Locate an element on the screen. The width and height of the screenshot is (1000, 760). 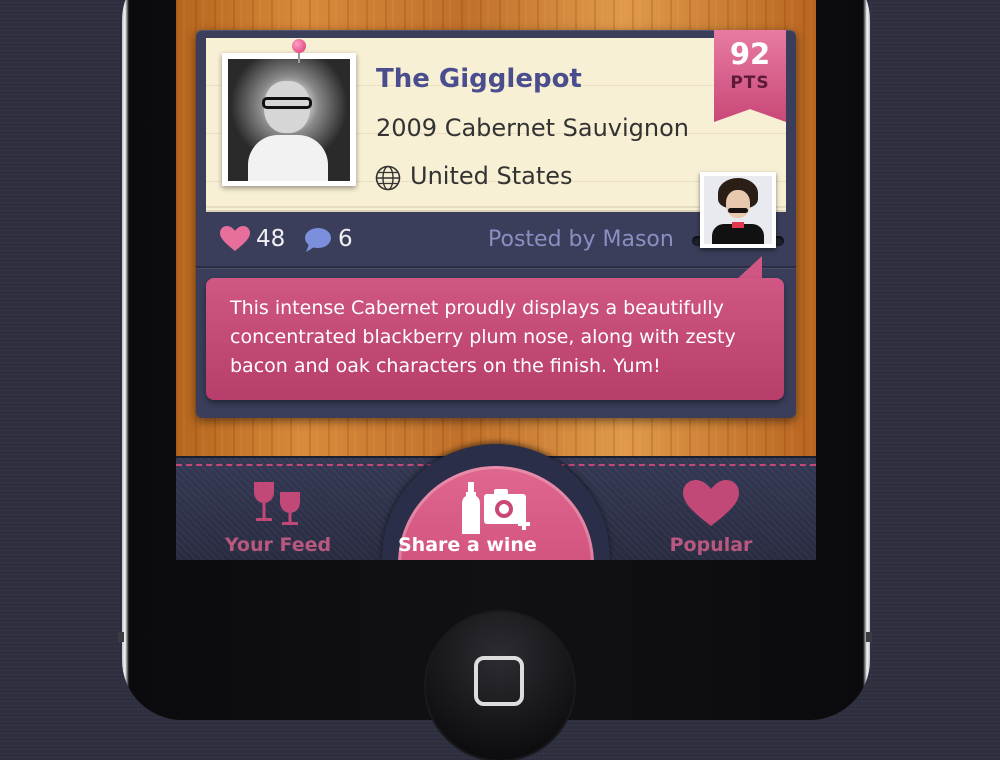
share-wine-label: Share a wine is located at coordinates (467, 545).